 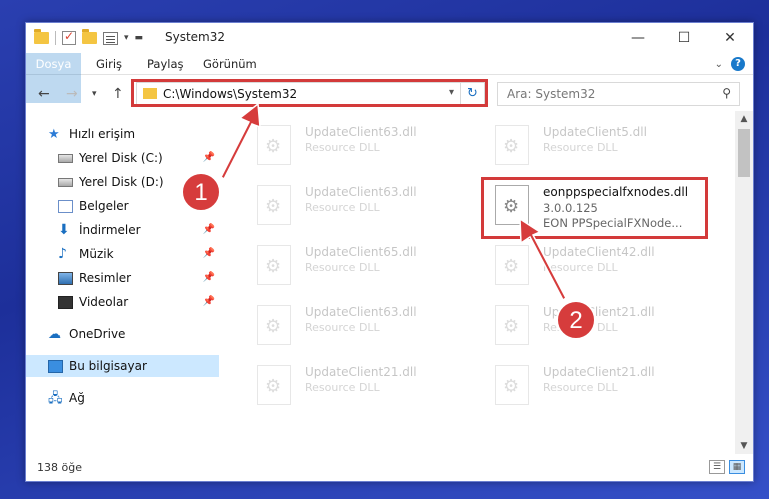 I want to click on sidebar-item-label: Resimler, so click(x=105, y=278).